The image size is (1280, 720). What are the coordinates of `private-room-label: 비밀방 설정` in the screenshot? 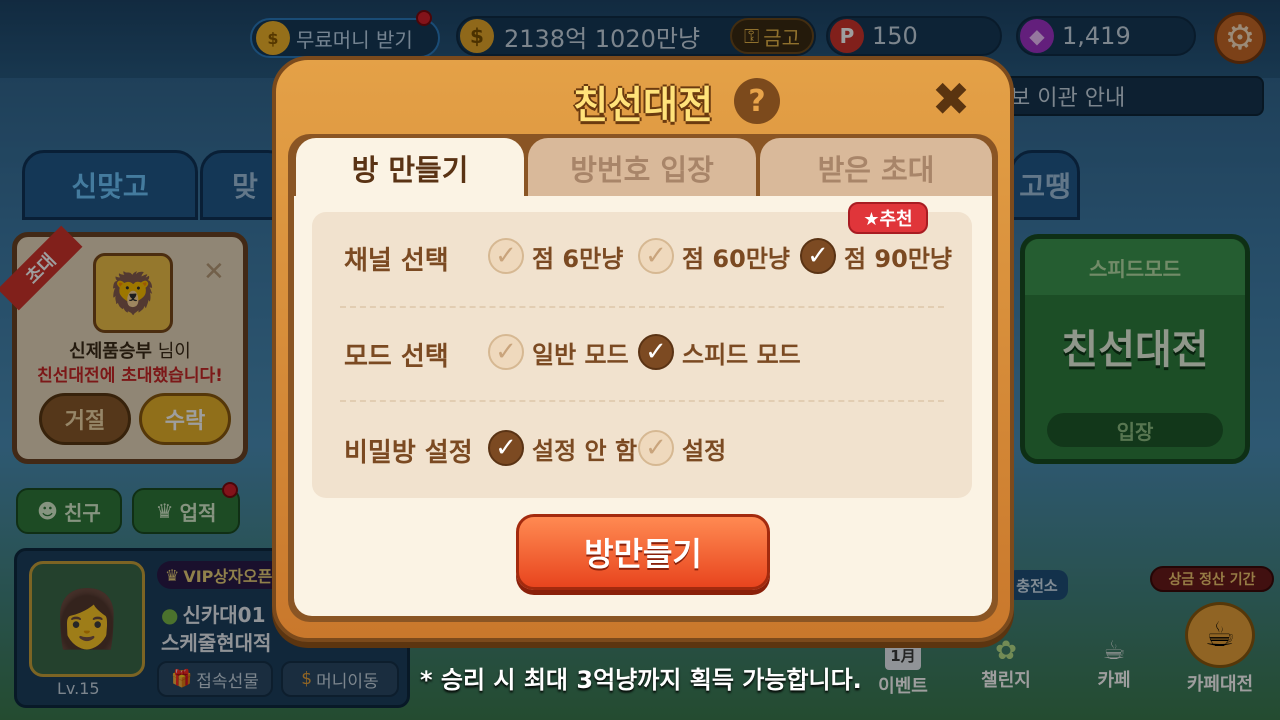 It's located at (408, 453).